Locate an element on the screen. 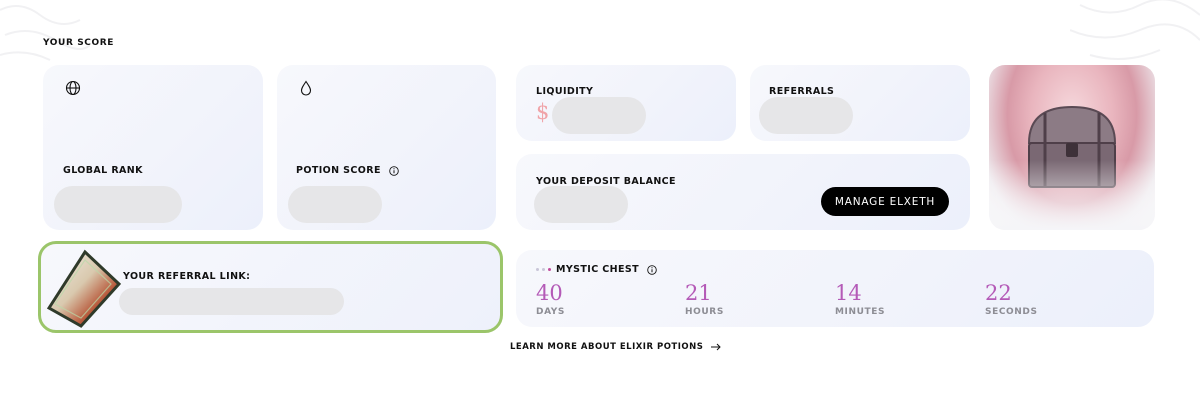 Image resolution: width=1200 pixels, height=412 pixels. referrals-value-skeleton is located at coordinates (806, 115).